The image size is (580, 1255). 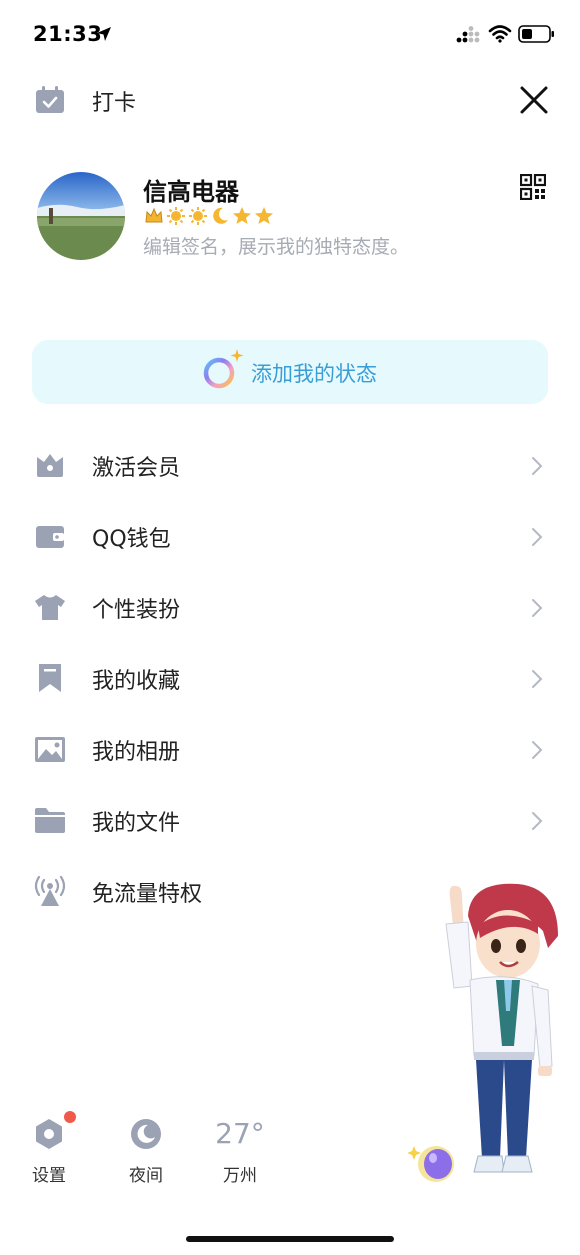 I want to click on menu-item-vip: 激活会员, so click(x=290, y=466).